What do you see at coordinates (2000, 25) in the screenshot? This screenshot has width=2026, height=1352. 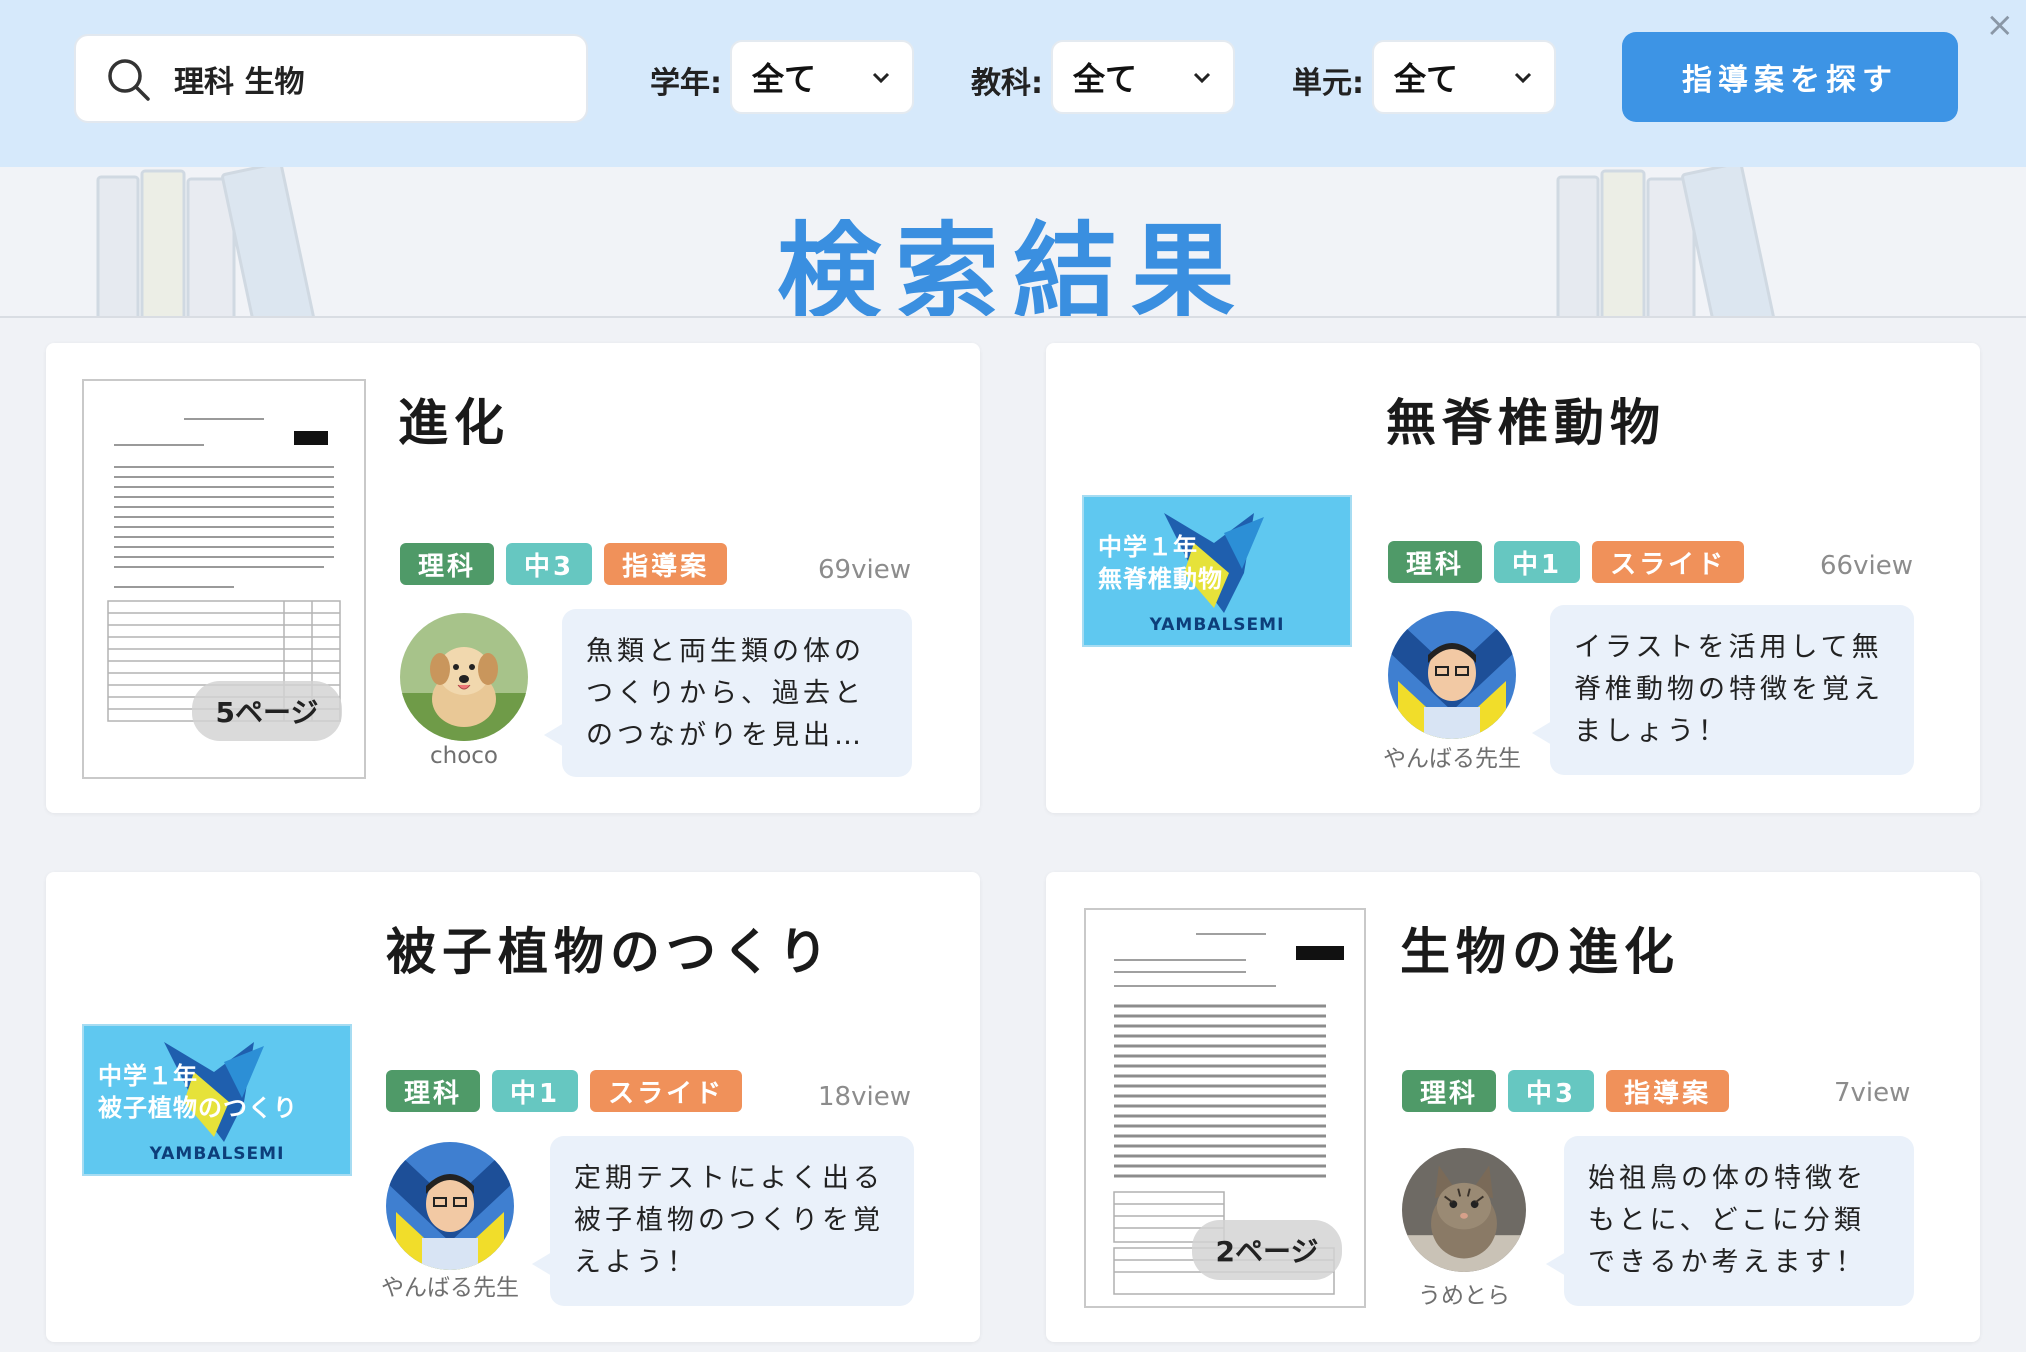 I see `close-icon: ×` at bounding box center [2000, 25].